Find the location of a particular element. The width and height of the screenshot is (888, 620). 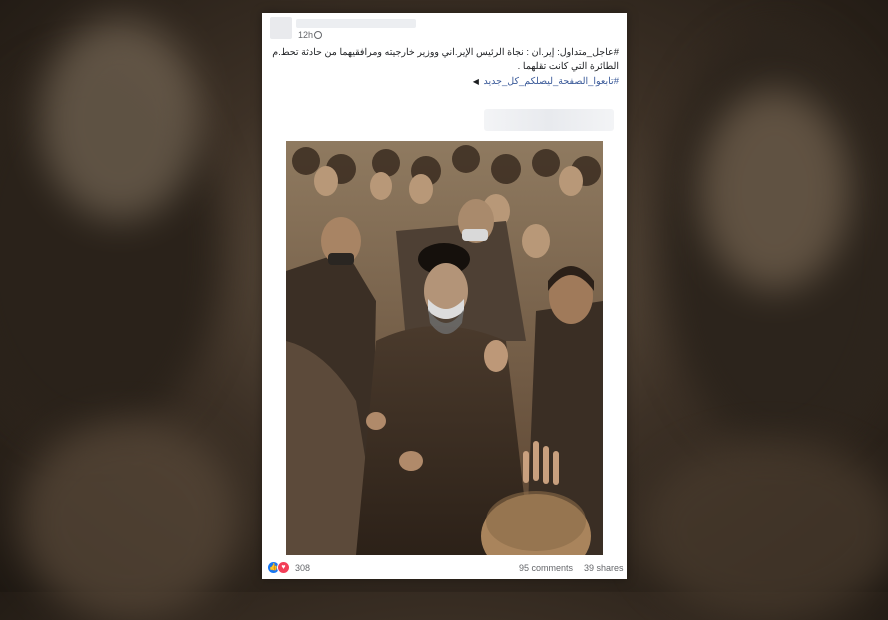

link-preview-redacted is located at coordinates (549, 120).